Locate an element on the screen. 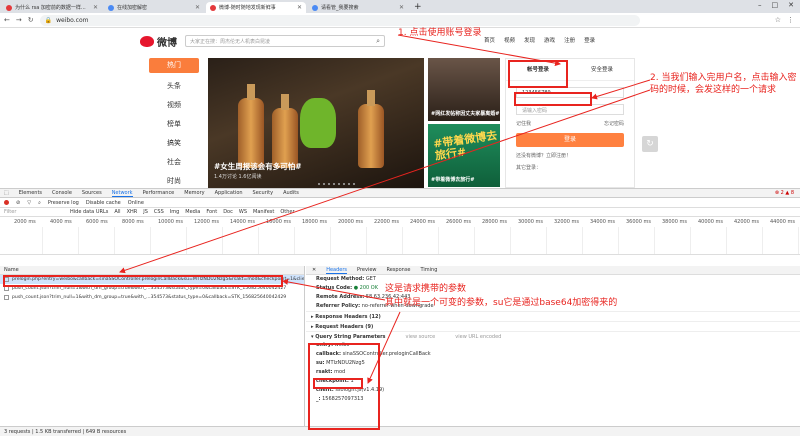  filter-type: Doc is located at coordinates (228, 212).